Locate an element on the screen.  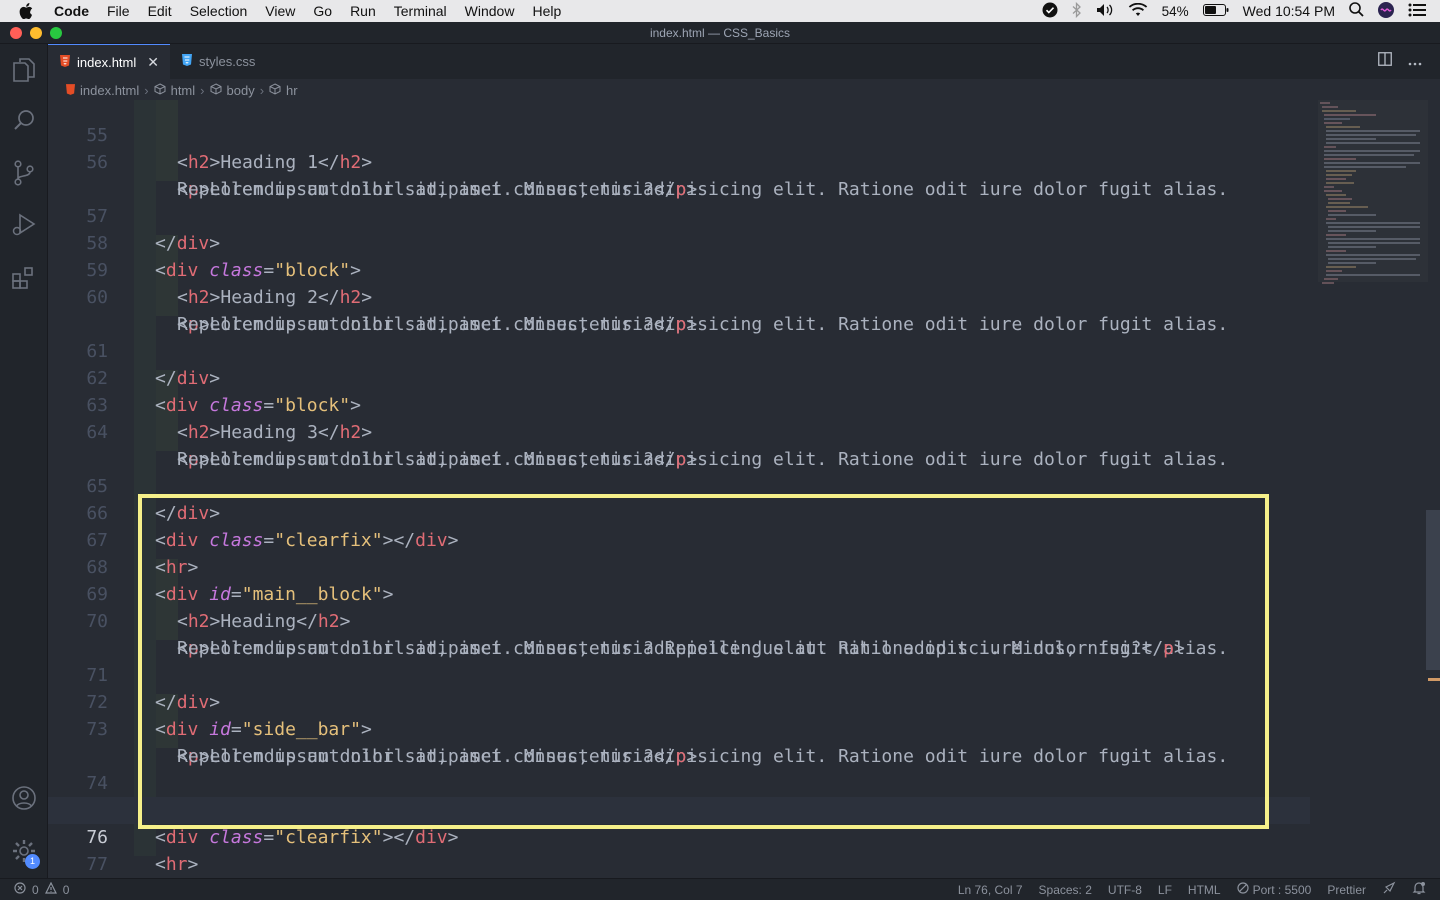
language-mode: HTML is located at coordinates (1204, 890).